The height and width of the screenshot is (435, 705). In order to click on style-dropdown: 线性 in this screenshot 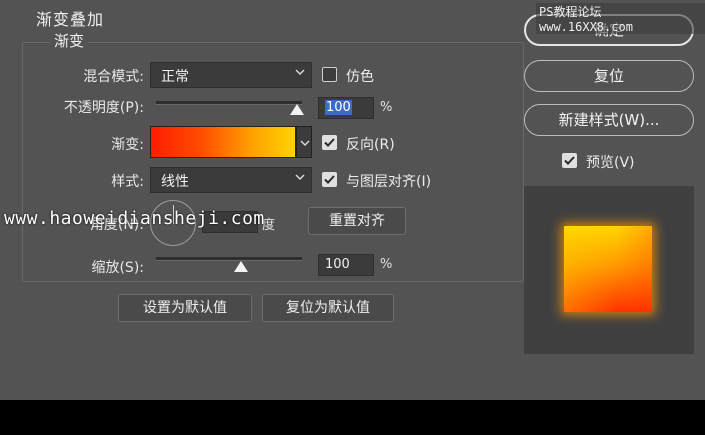, I will do `click(231, 180)`.